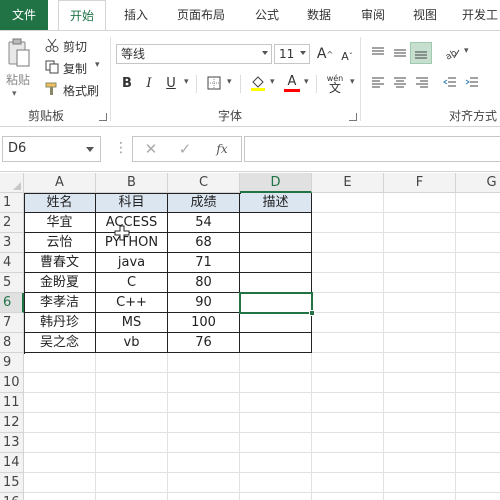 This screenshot has width=500, height=500. Describe the element at coordinates (121, 148) in the screenshot. I see `formula-bar-grip-icon: ⋮` at that location.